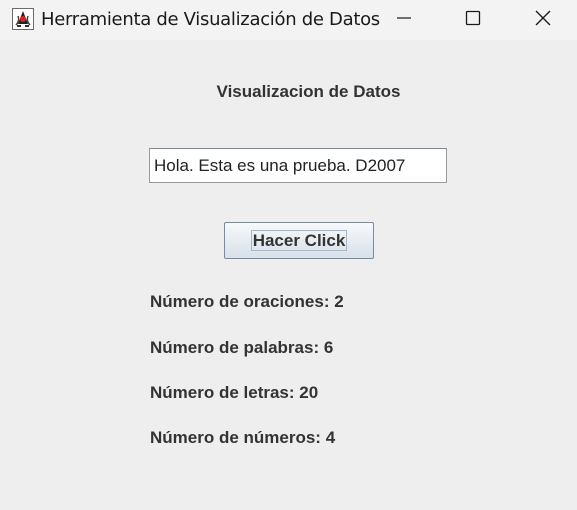  I want to click on window-title: Herramienta de Visualización de Datos, so click(210, 19).